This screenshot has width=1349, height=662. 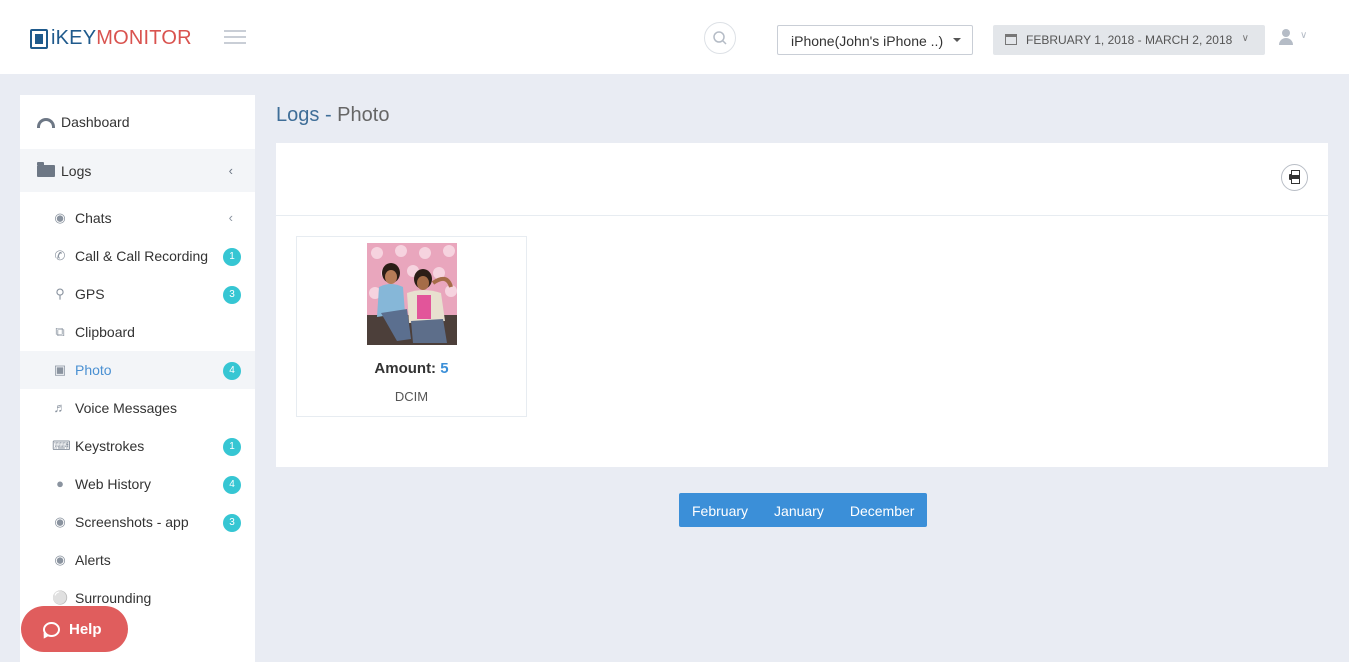 What do you see at coordinates (93, 560) in the screenshot?
I see `sidebar-item-label: Alerts` at bounding box center [93, 560].